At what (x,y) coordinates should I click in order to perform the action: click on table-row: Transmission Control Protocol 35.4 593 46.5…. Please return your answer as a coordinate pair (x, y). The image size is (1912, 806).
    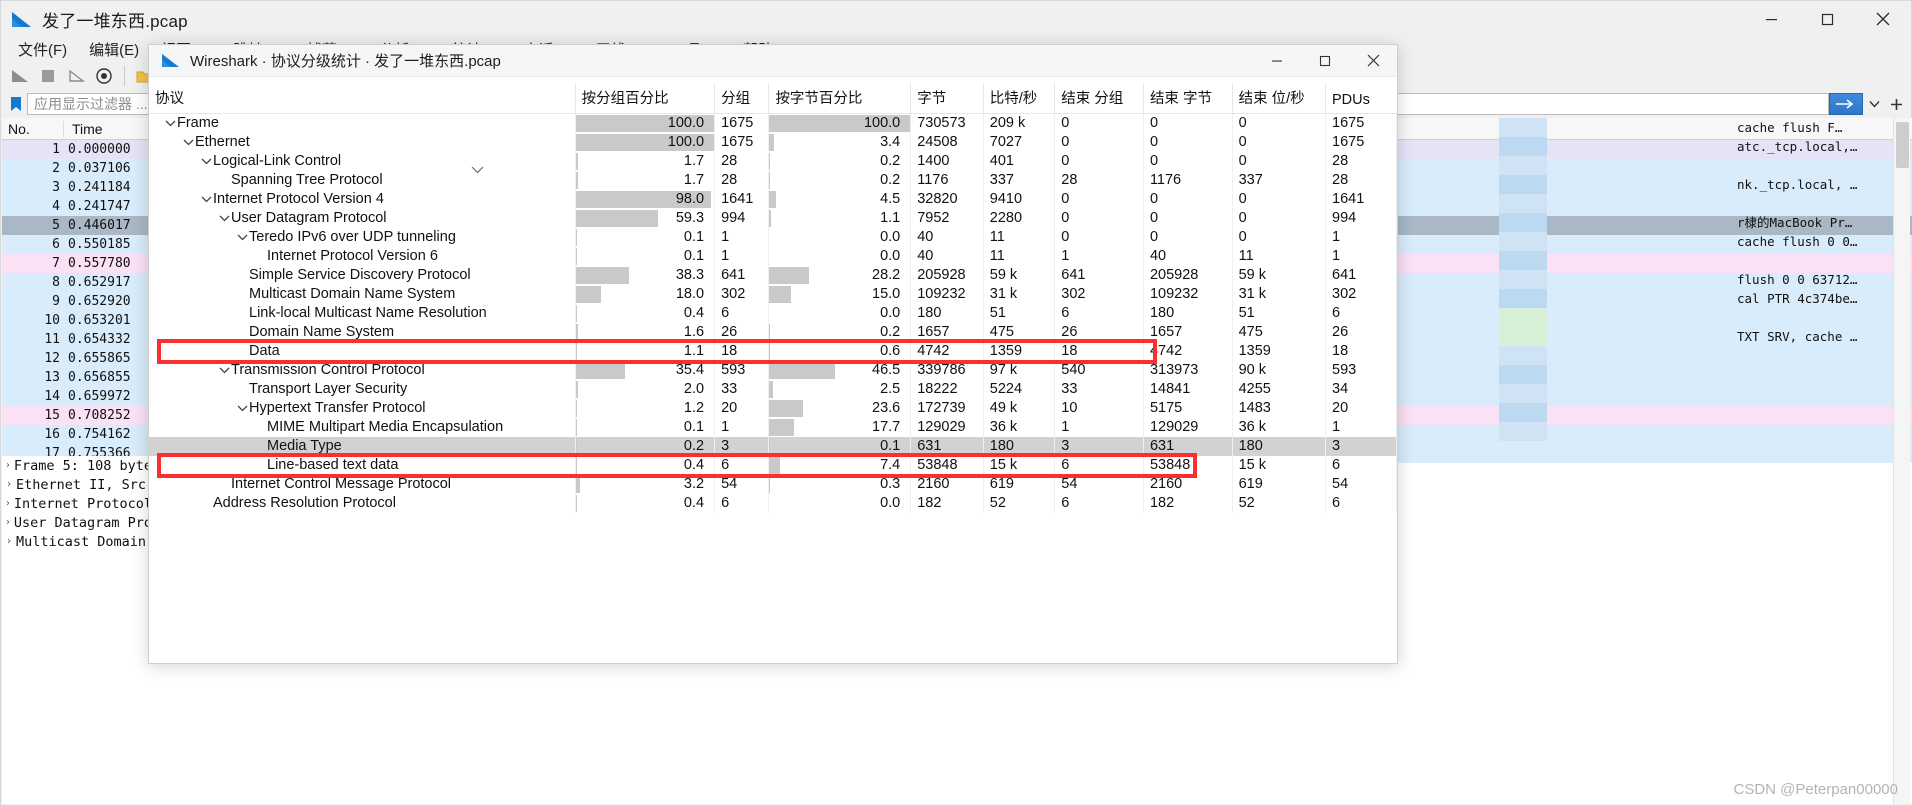
    Looking at the image, I should click on (773, 370).